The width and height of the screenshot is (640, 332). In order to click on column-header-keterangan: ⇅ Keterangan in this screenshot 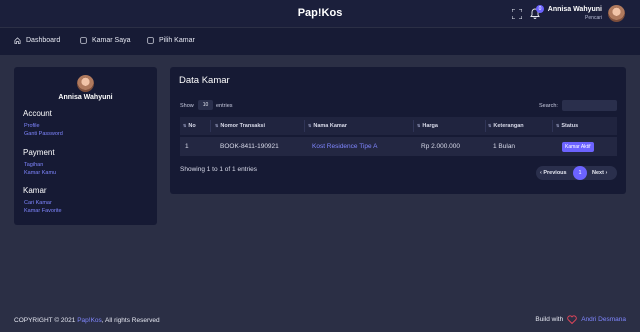, I will do `click(506, 126)`.